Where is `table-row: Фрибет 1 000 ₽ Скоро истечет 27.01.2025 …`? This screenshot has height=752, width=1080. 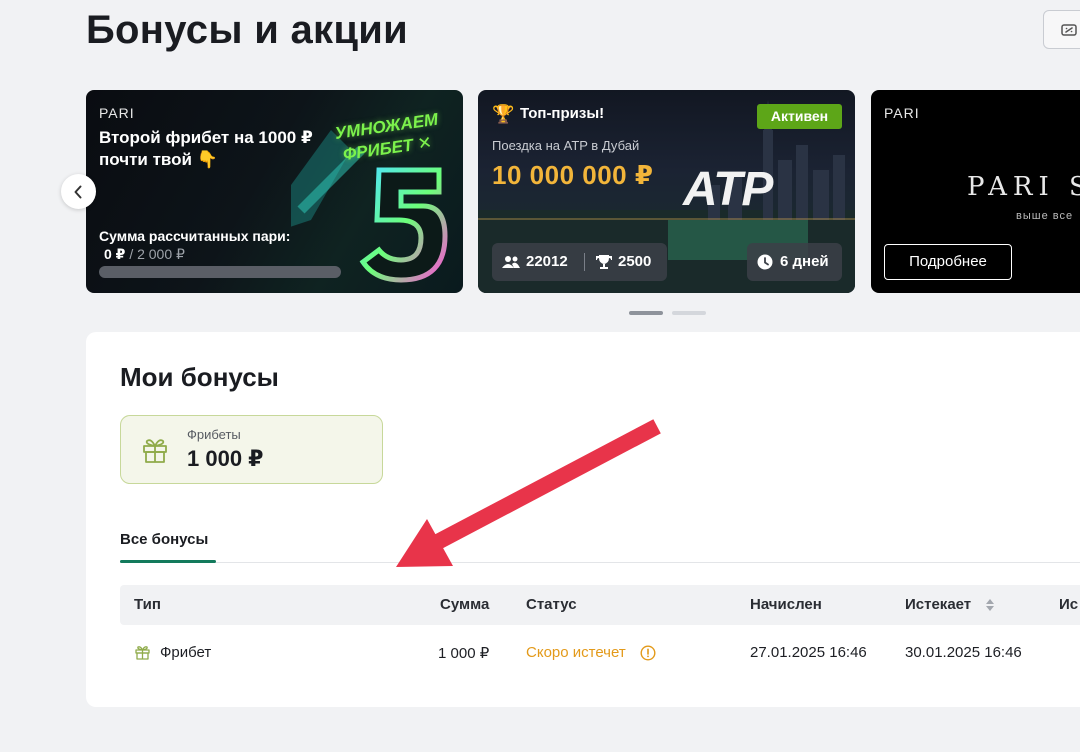
table-row: Фрибет 1 000 ₽ Скоро истечет 27.01.2025 … is located at coordinates (600, 653).